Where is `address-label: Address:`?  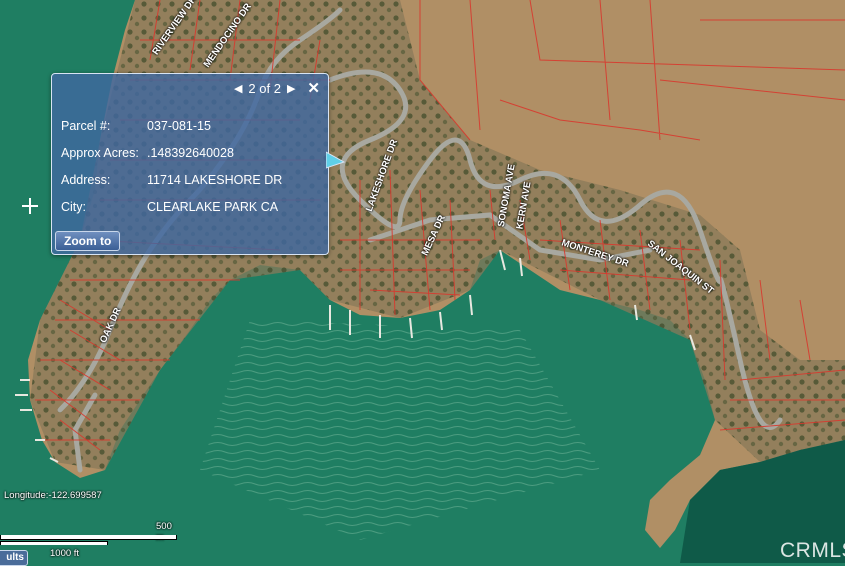
address-label: Address: is located at coordinates (86, 180).